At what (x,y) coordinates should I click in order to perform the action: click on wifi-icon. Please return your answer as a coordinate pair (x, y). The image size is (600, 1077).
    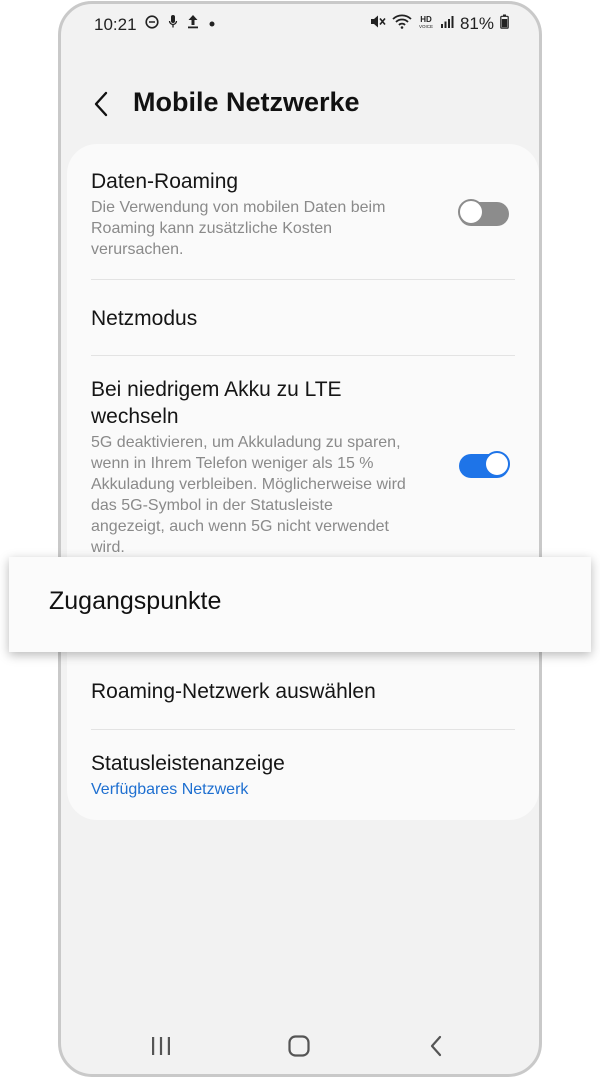
    Looking at the image, I should click on (402, 24).